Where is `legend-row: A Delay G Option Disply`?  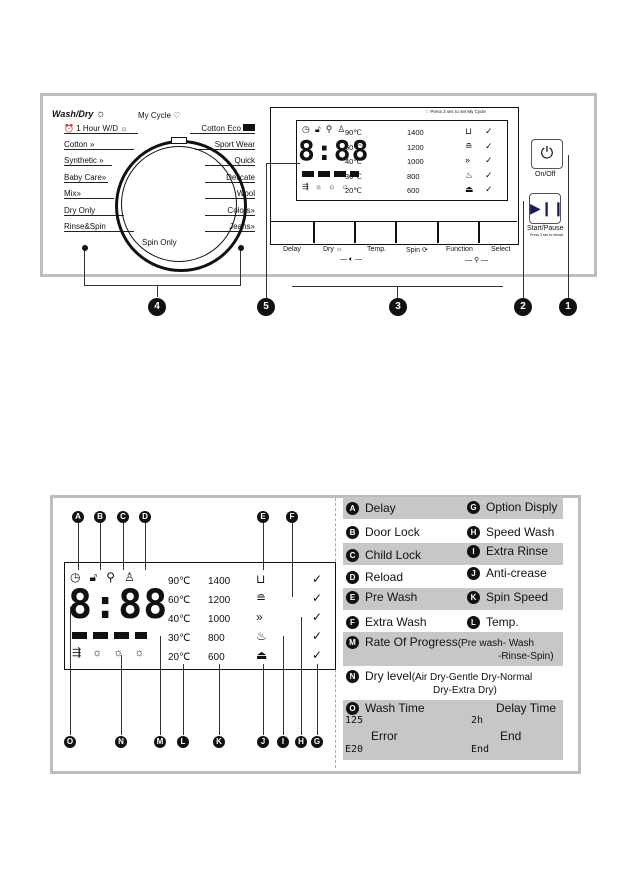 legend-row: A Delay G Option Disply is located at coordinates (453, 508).